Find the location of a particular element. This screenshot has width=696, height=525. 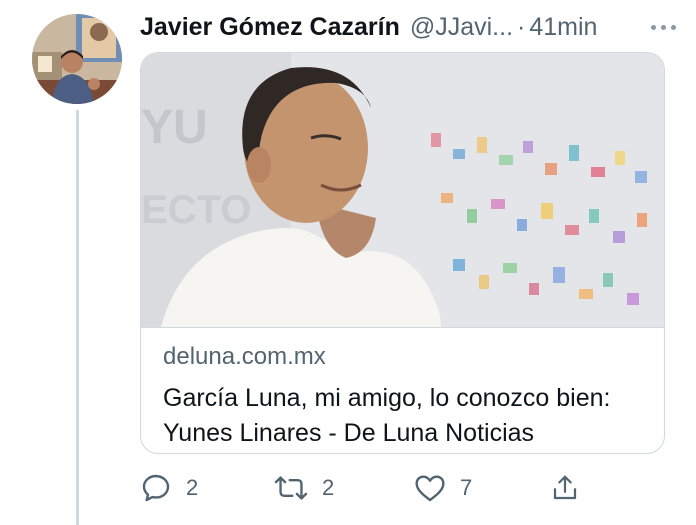

tweet-header: Javier Gómez Cazarín @JJavi... · 41min is located at coordinates (408, 27).